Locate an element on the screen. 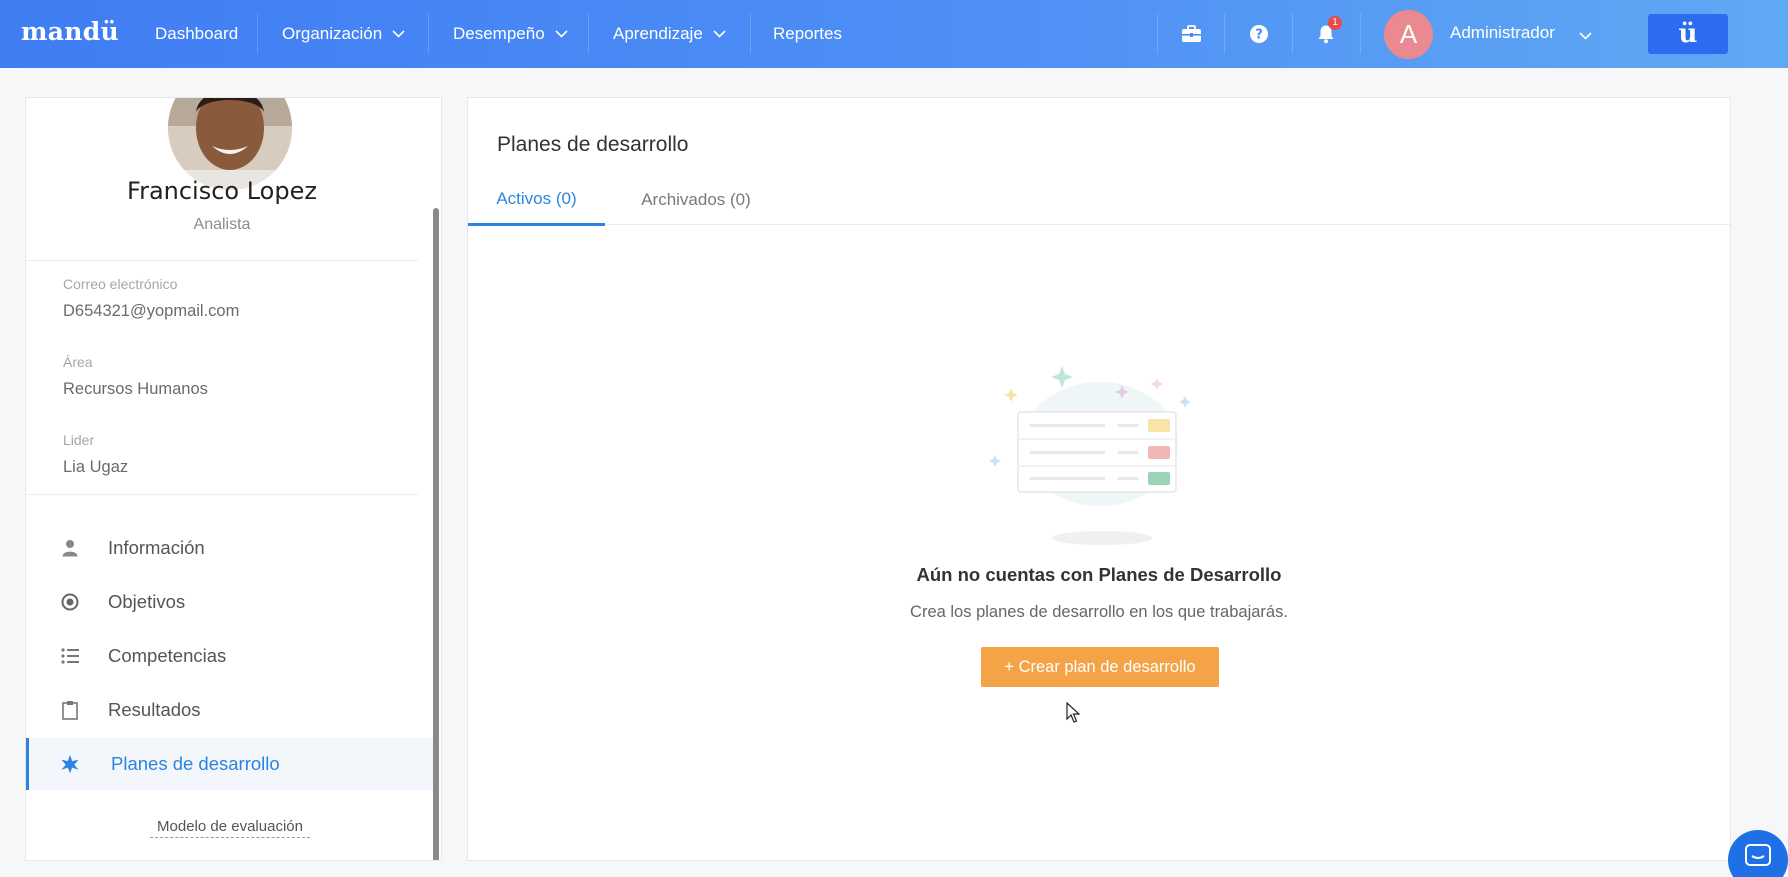 The height and width of the screenshot is (877, 1788). bell-icon: 1 is located at coordinates (1328, 31).